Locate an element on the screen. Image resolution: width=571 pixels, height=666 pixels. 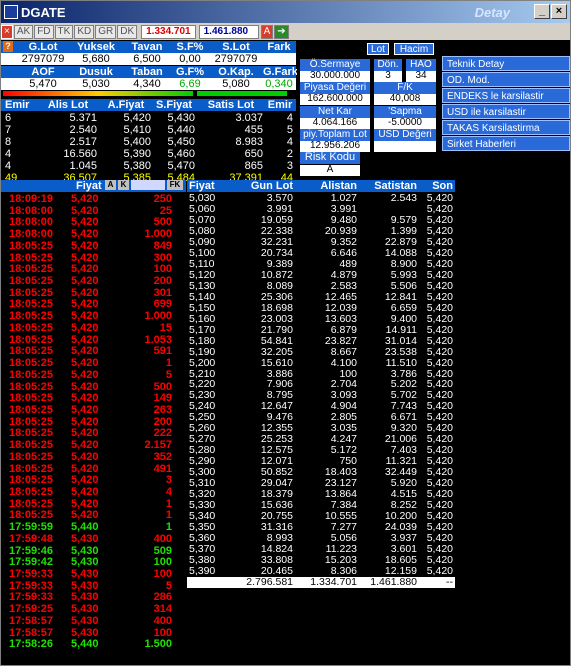
minimize-button: _ is located at coordinates (542, 11).